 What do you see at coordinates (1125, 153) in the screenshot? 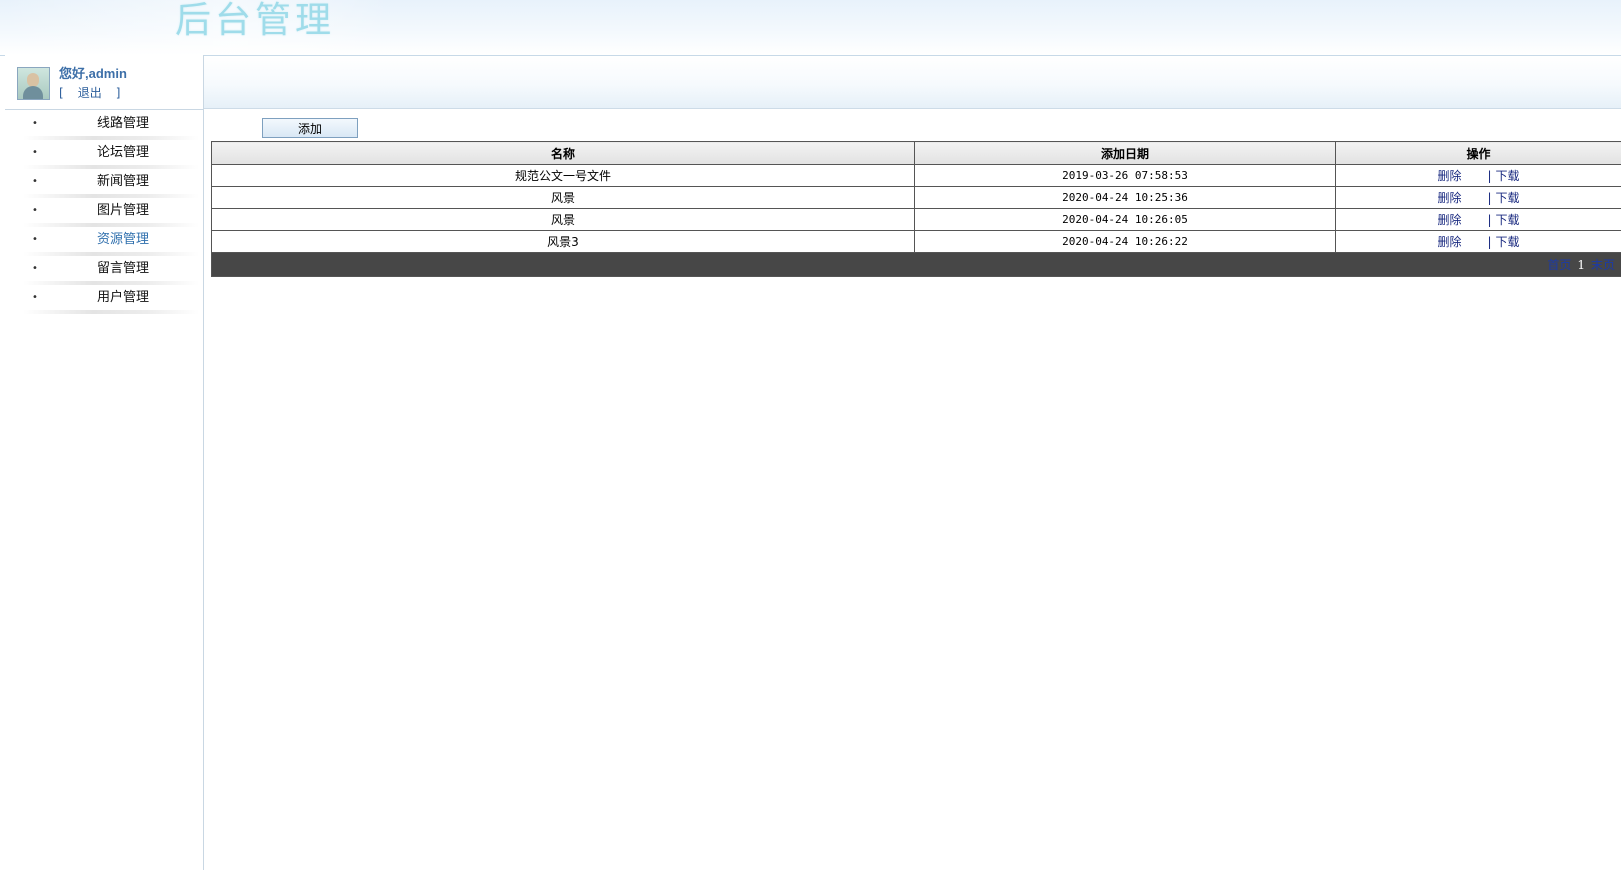
I see `column-header-date: 添加日期` at bounding box center [1125, 153].